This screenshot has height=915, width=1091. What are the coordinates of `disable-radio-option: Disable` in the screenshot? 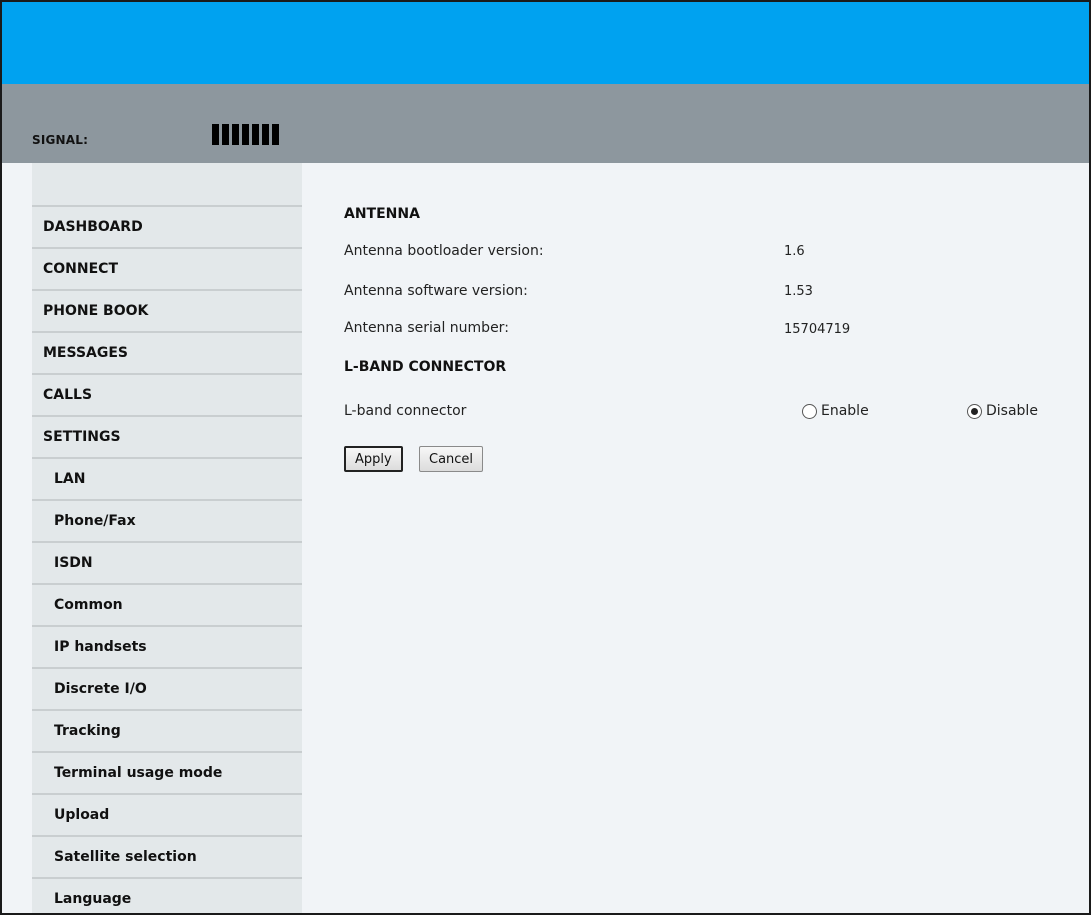 It's located at (1002, 411).